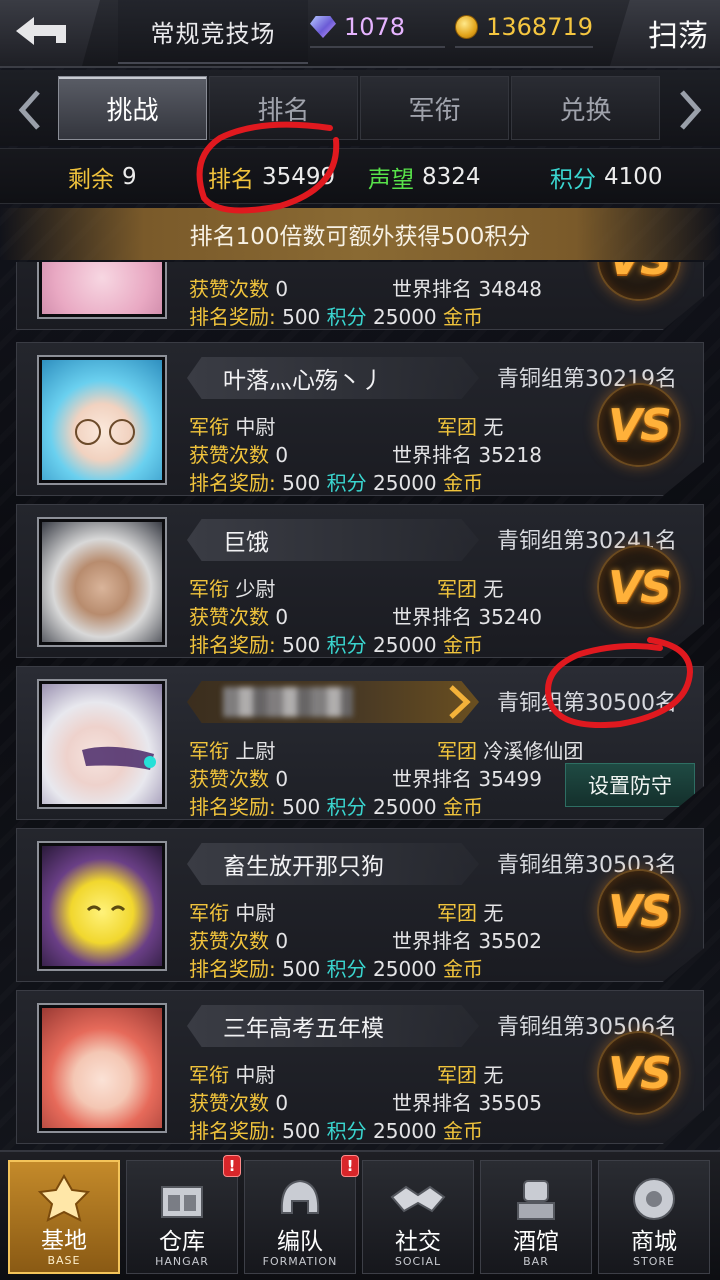  I want to click on tabs: 挑战 排名 军衔 兑换, so click(360, 108).